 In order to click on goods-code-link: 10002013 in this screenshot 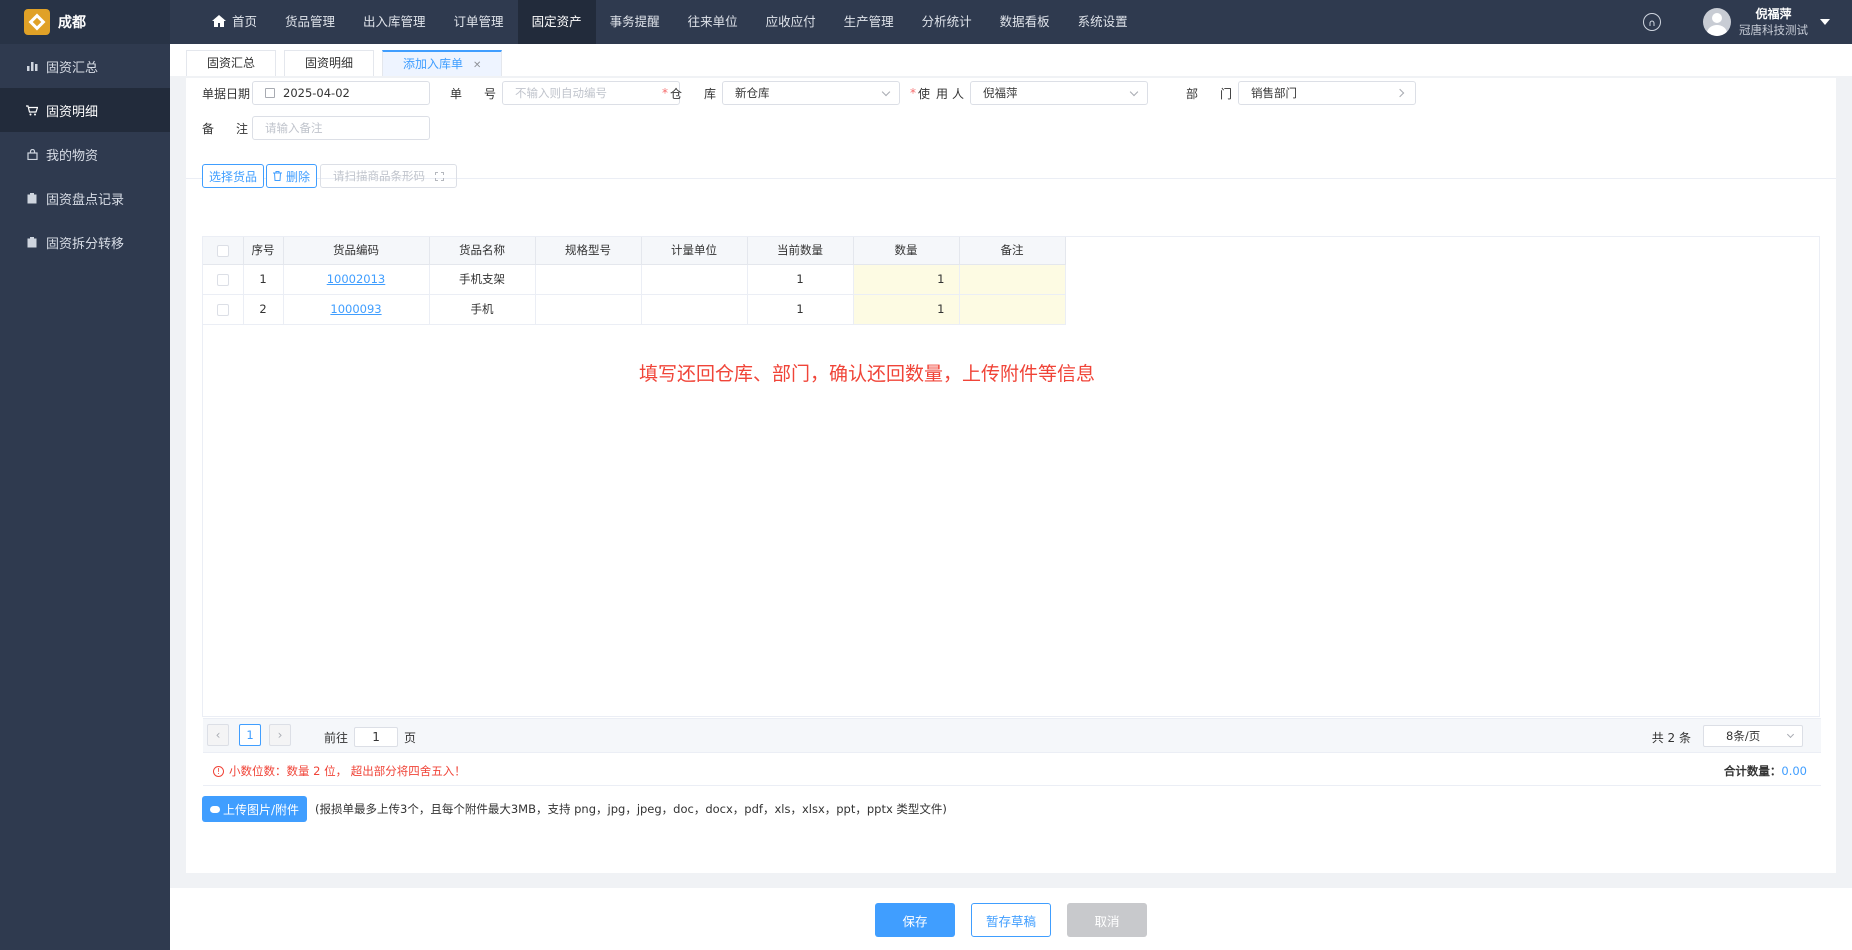, I will do `click(356, 279)`.